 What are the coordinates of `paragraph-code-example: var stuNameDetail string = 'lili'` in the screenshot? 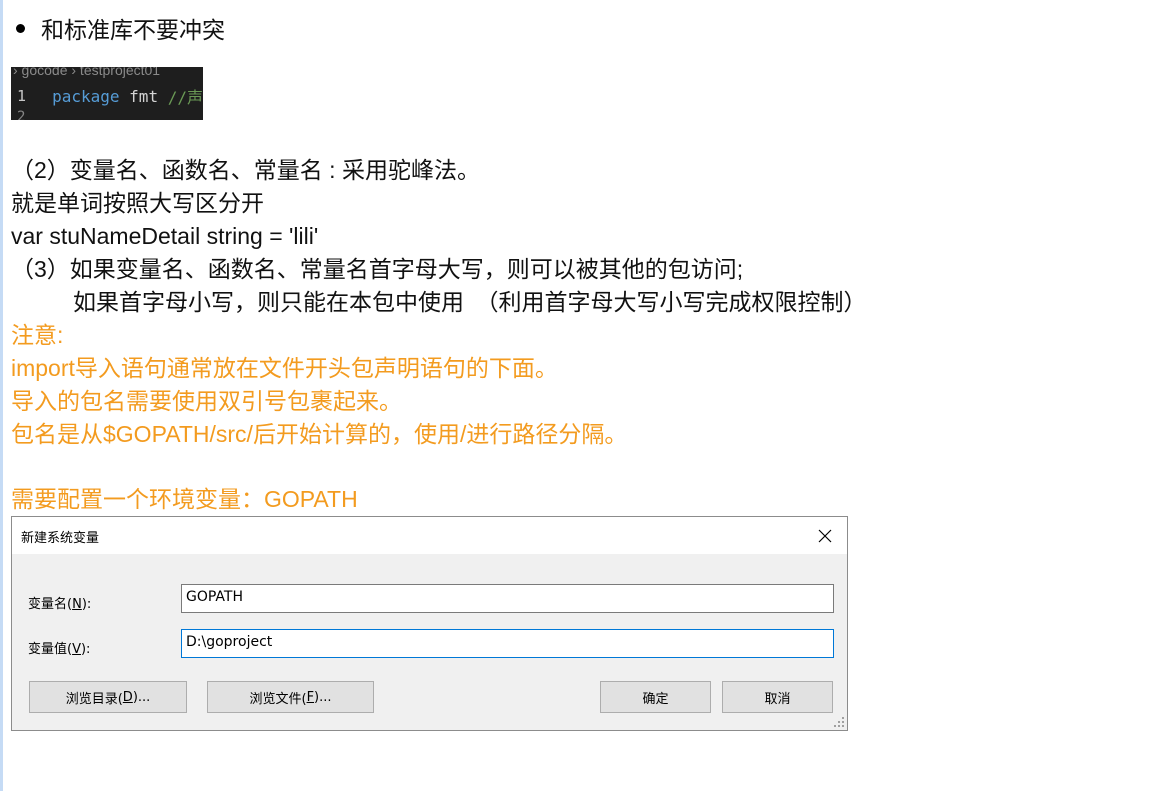 It's located at (165, 236).